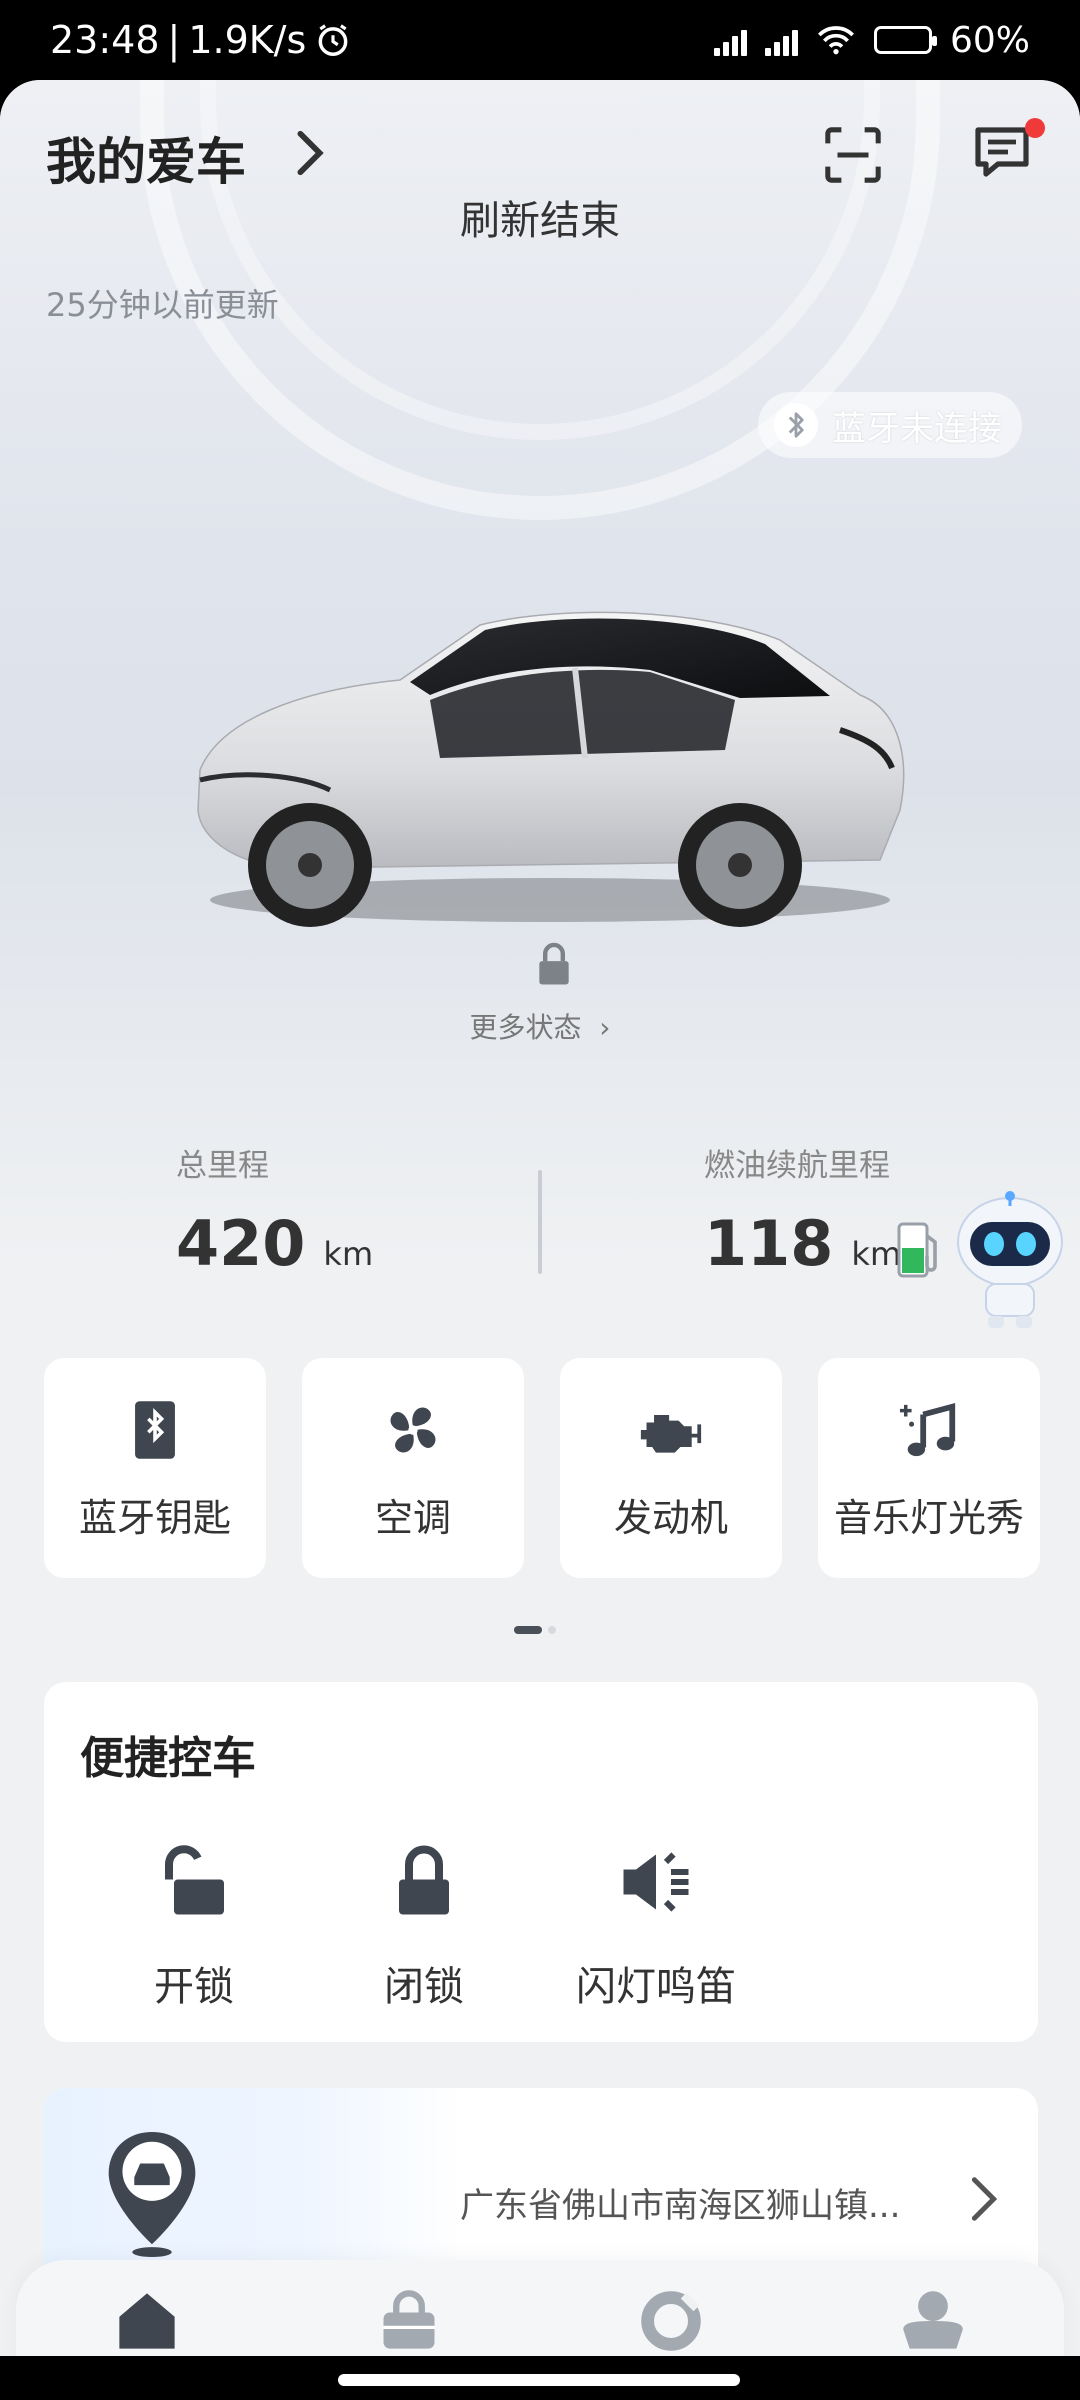  What do you see at coordinates (535, 1630) in the screenshot?
I see `page-indicator` at bounding box center [535, 1630].